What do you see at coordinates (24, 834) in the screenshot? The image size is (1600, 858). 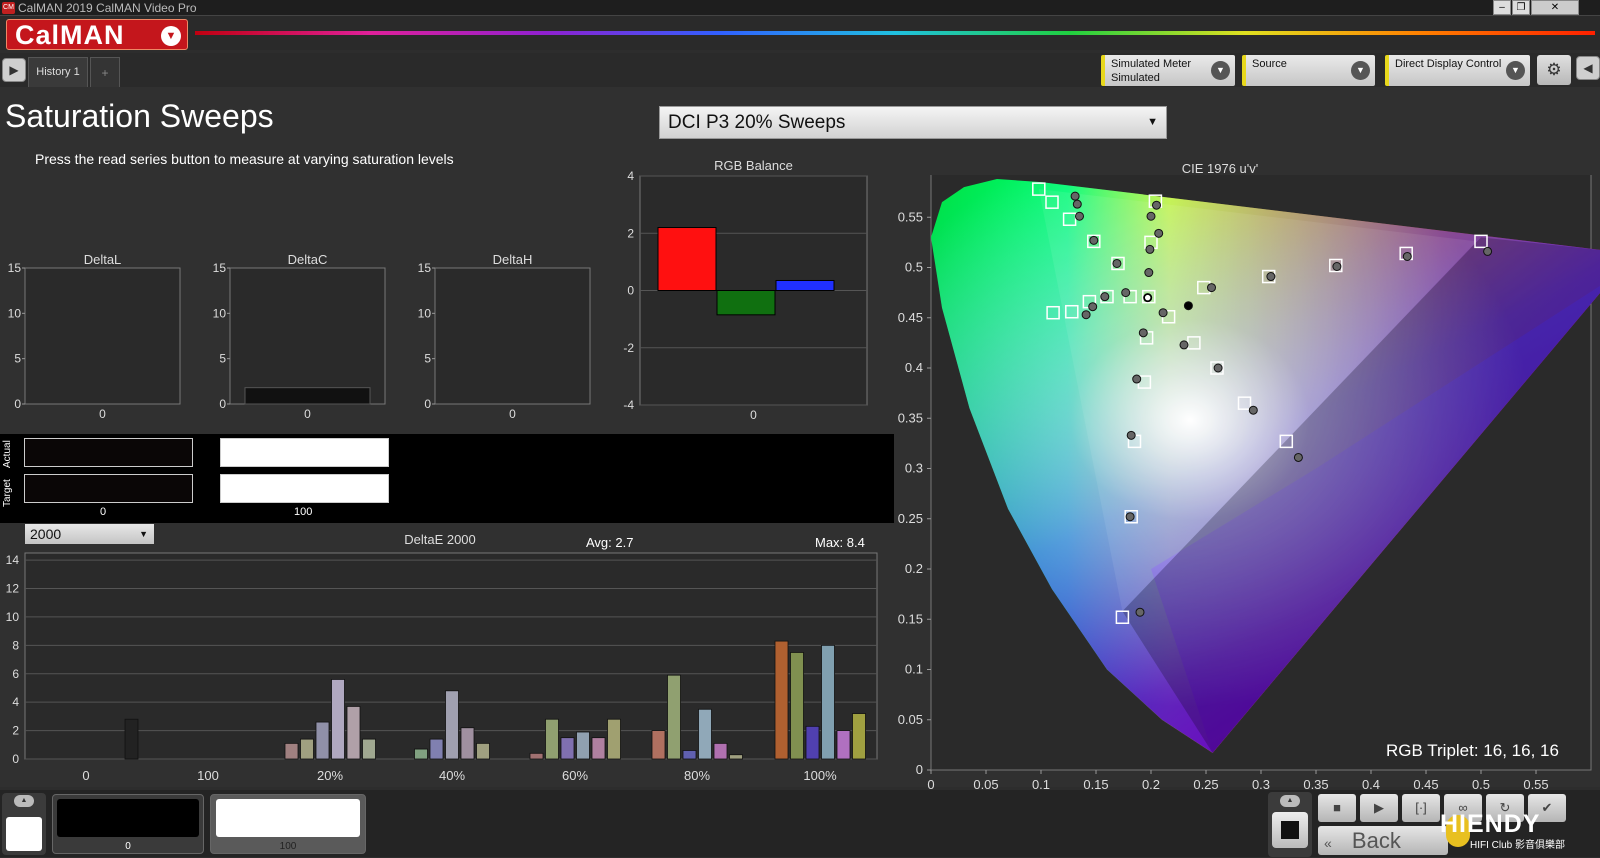 I see `current-patch-preview` at bounding box center [24, 834].